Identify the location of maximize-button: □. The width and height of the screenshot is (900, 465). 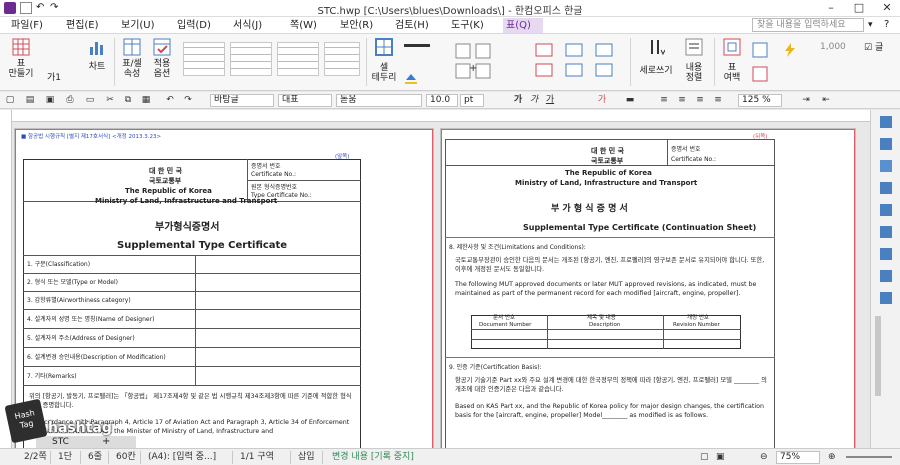
(859, 8).